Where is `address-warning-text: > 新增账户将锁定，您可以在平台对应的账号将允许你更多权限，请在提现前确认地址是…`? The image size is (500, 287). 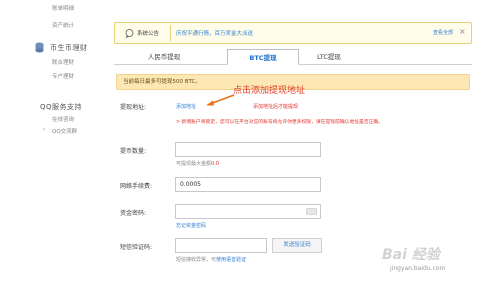
address-warning-text: > 新增账户将锁定，您可以在平台对应的账号将允许你更多权限，请在提现前确认地址是… is located at coordinates (280, 122).